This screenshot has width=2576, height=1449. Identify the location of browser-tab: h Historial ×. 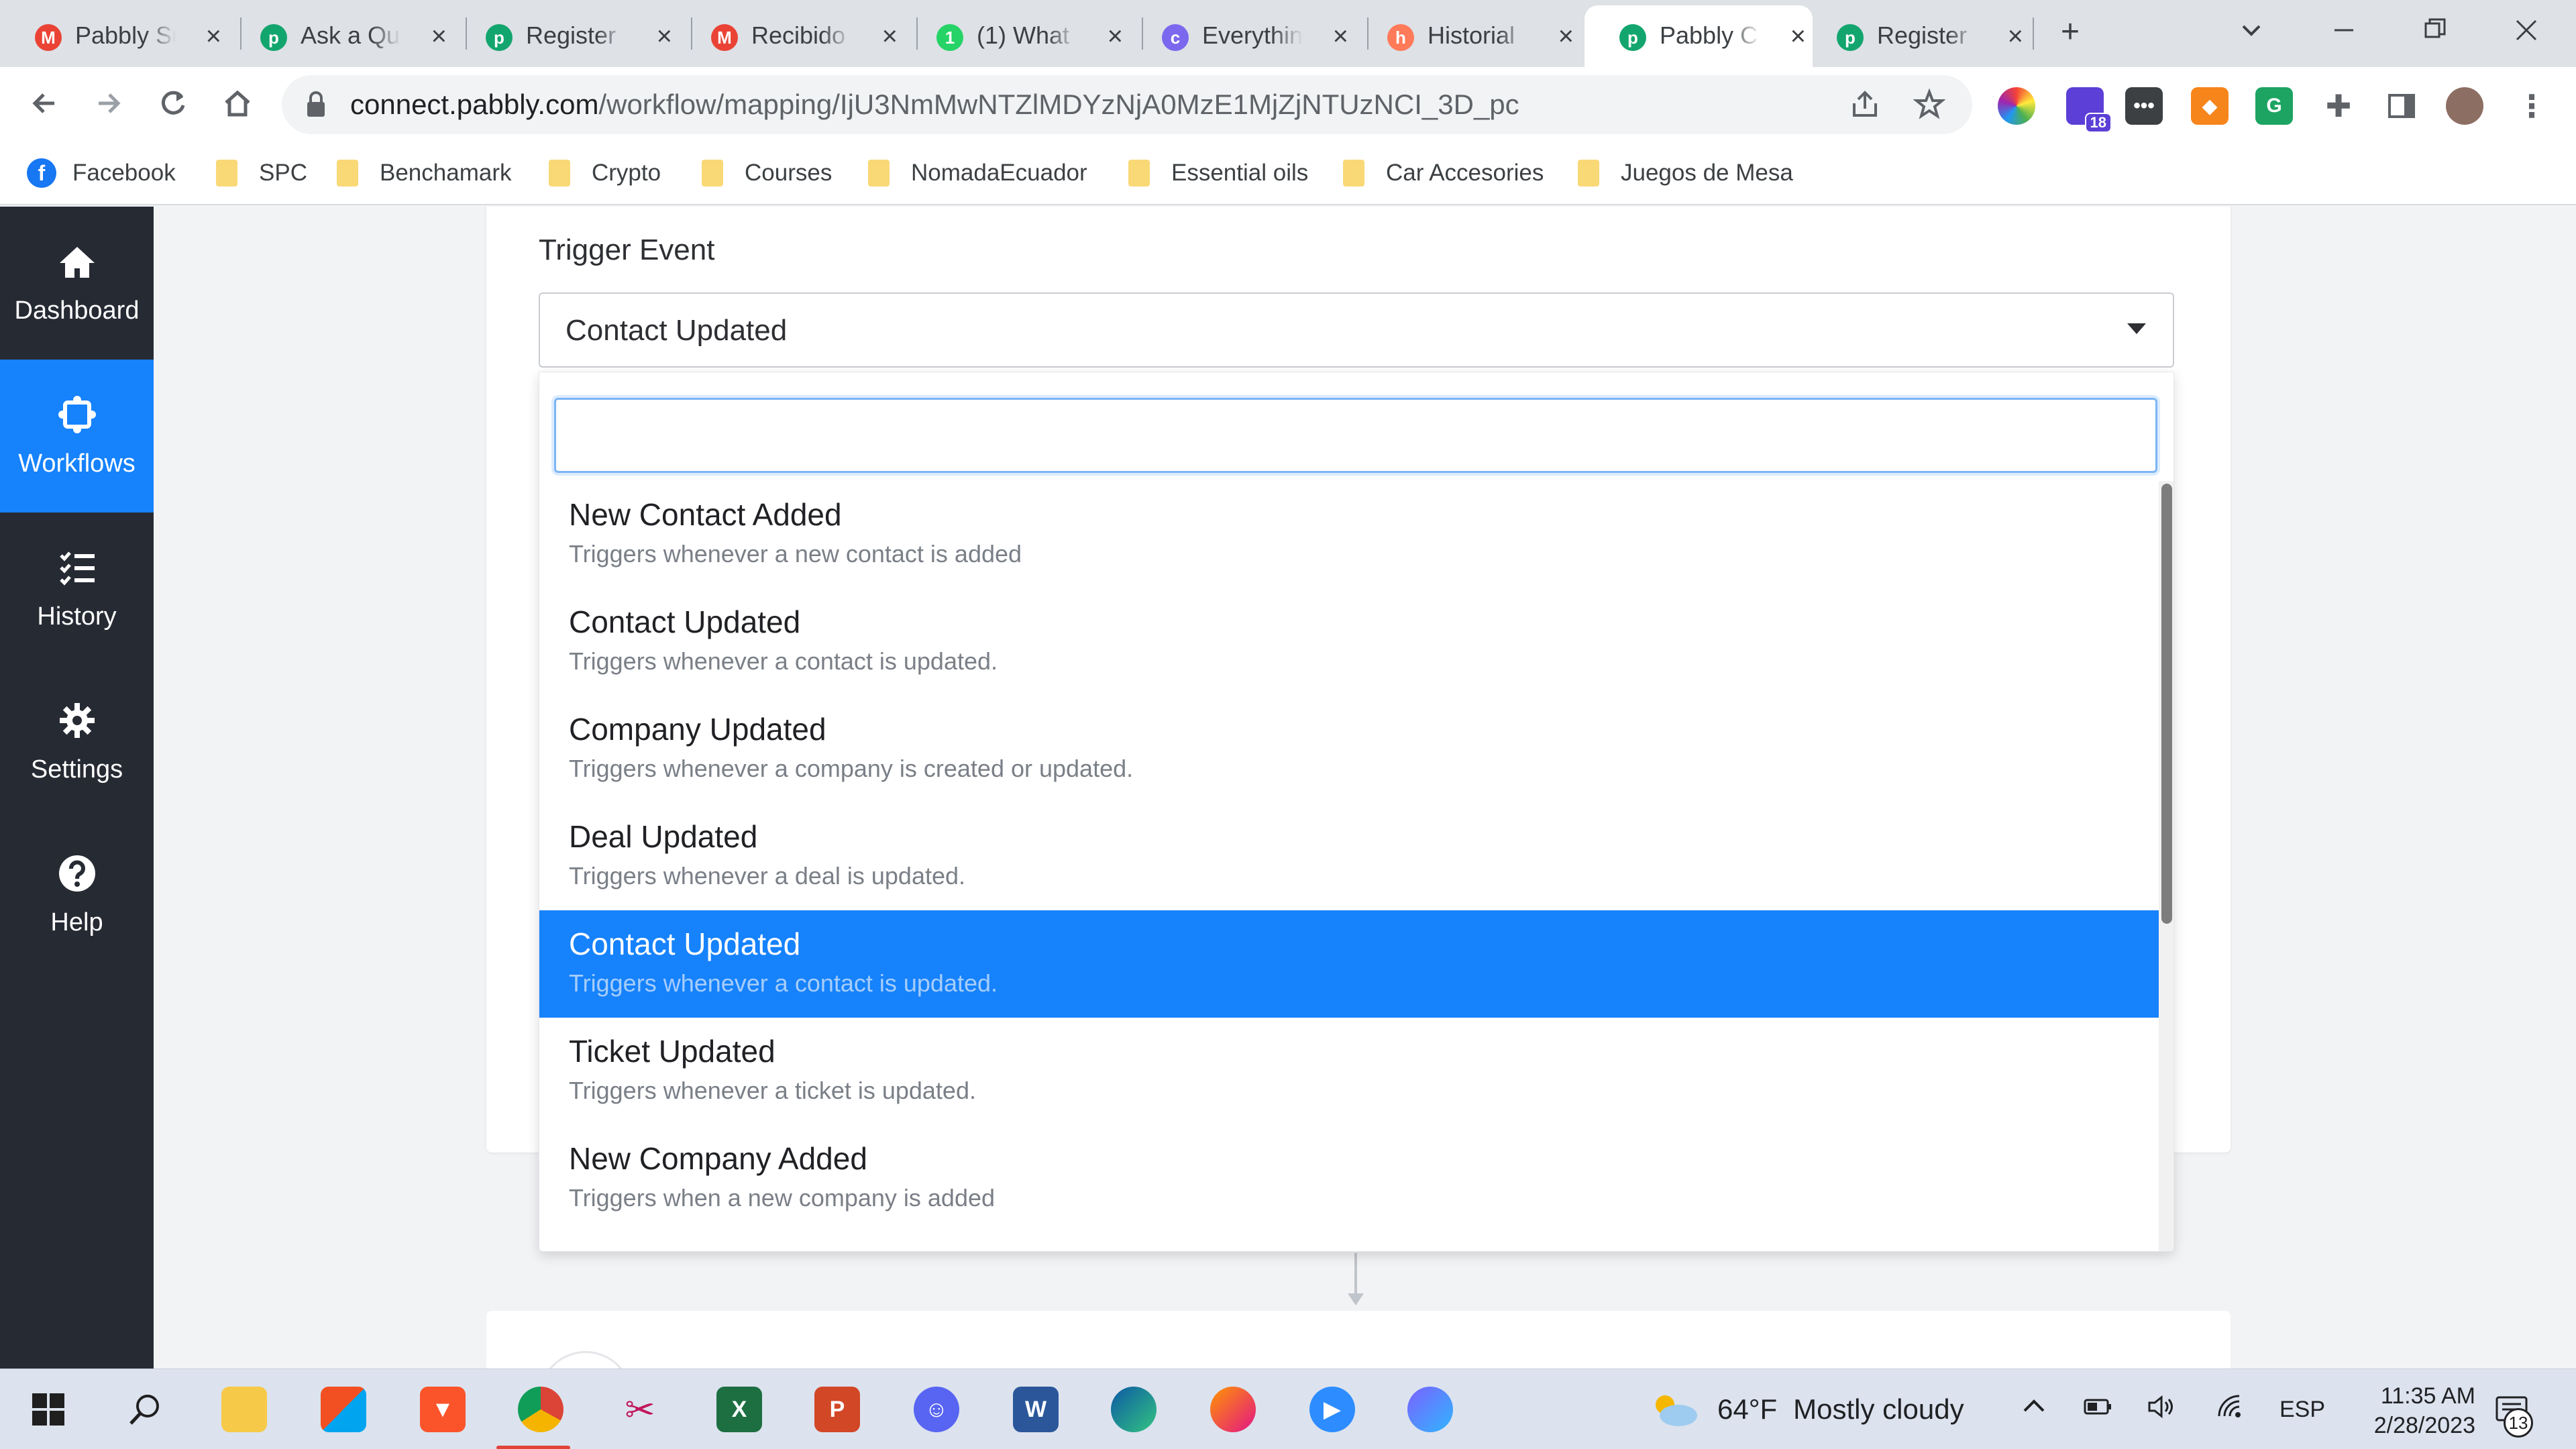
(1466, 36).